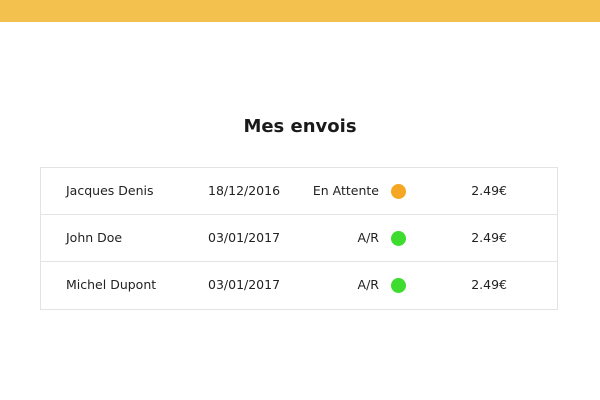 The image size is (600, 400). Describe the element at coordinates (345, 190) in the screenshot. I see `status-label: En Attente` at that location.